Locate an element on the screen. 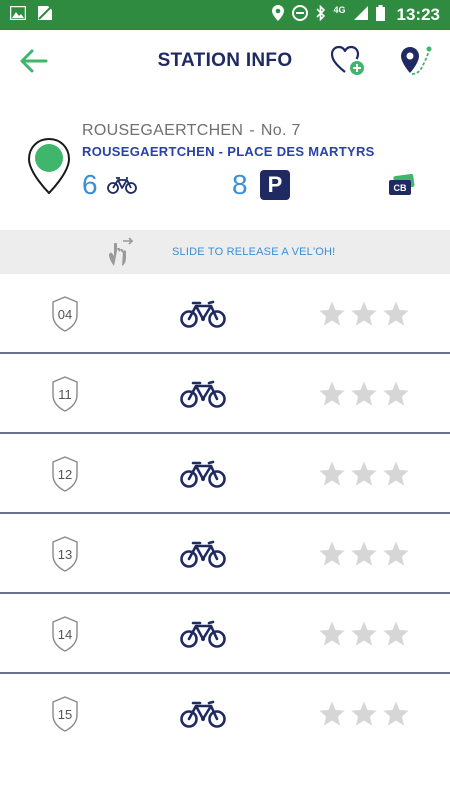 The image size is (450, 800). back-arrow-icon is located at coordinates (34, 64).